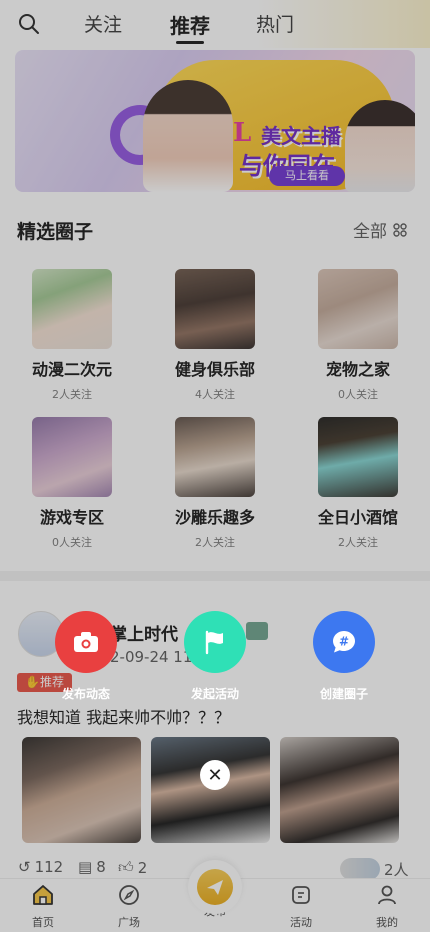 This screenshot has height=932, width=430. I want to click on close-button: ✕, so click(215, 775).